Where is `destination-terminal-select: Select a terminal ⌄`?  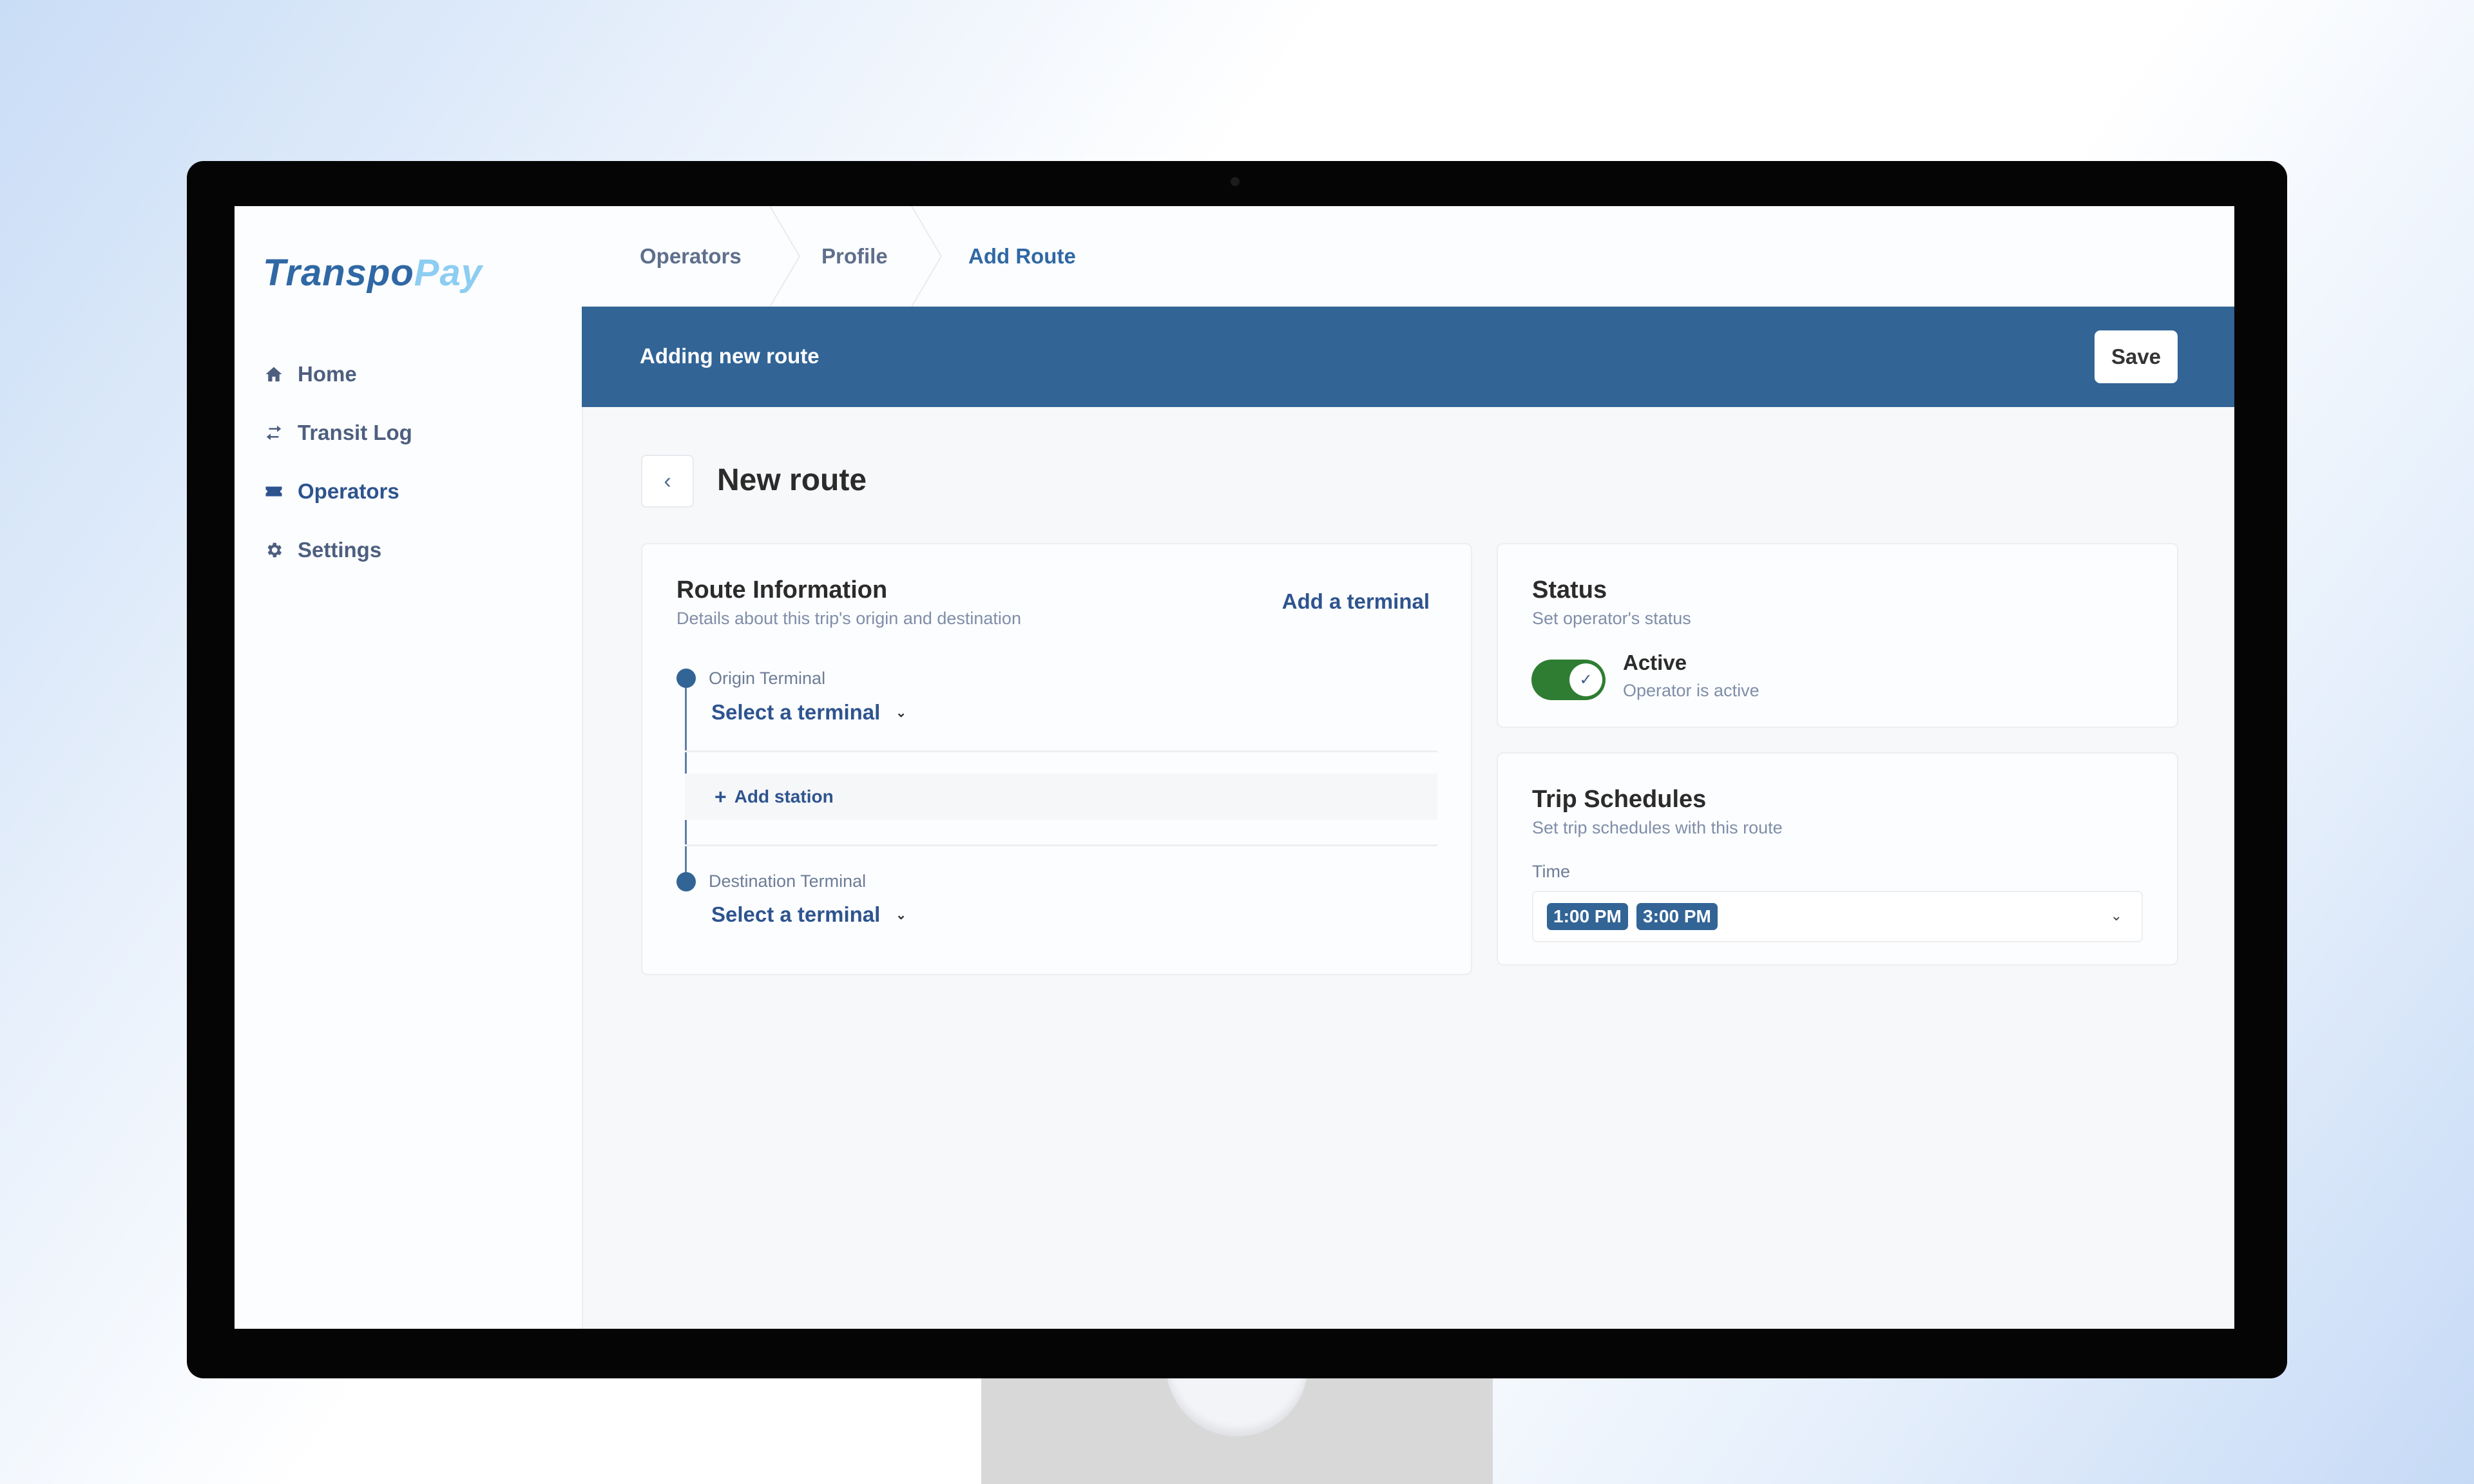 destination-terminal-select: Select a terminal ⌄ is located at coordinates (808, 914).